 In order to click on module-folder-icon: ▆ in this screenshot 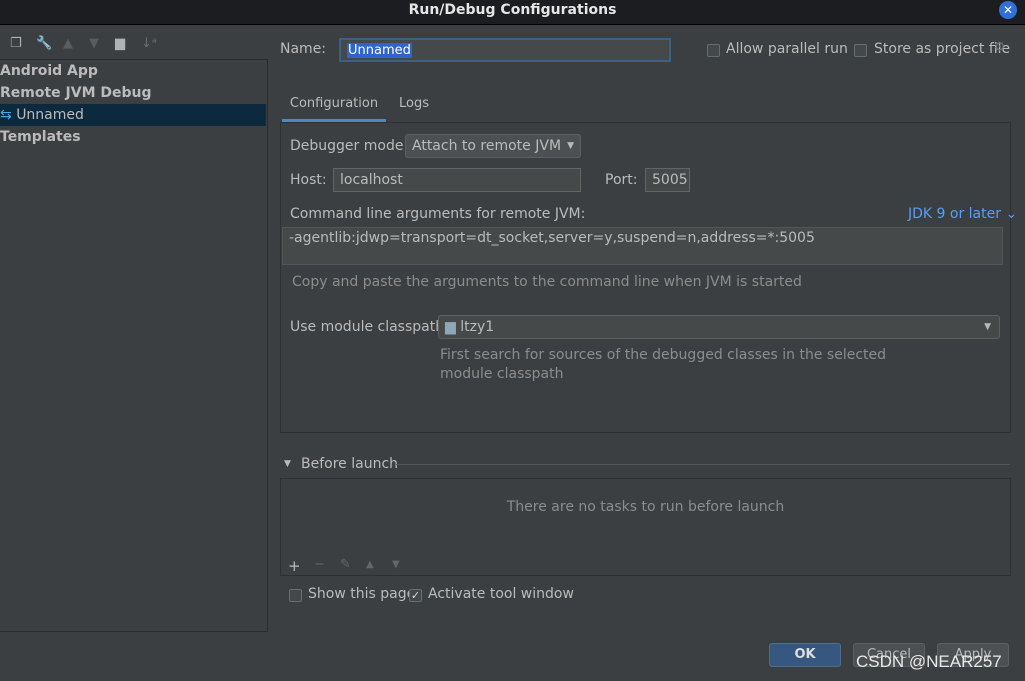, I will do `click(450, 327)`.